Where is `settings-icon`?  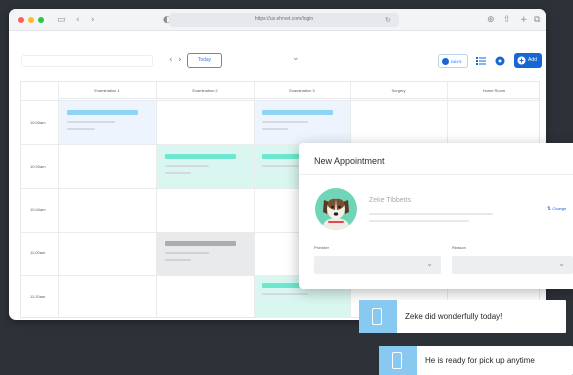 settings-icon is located at coordinates (500, 61).